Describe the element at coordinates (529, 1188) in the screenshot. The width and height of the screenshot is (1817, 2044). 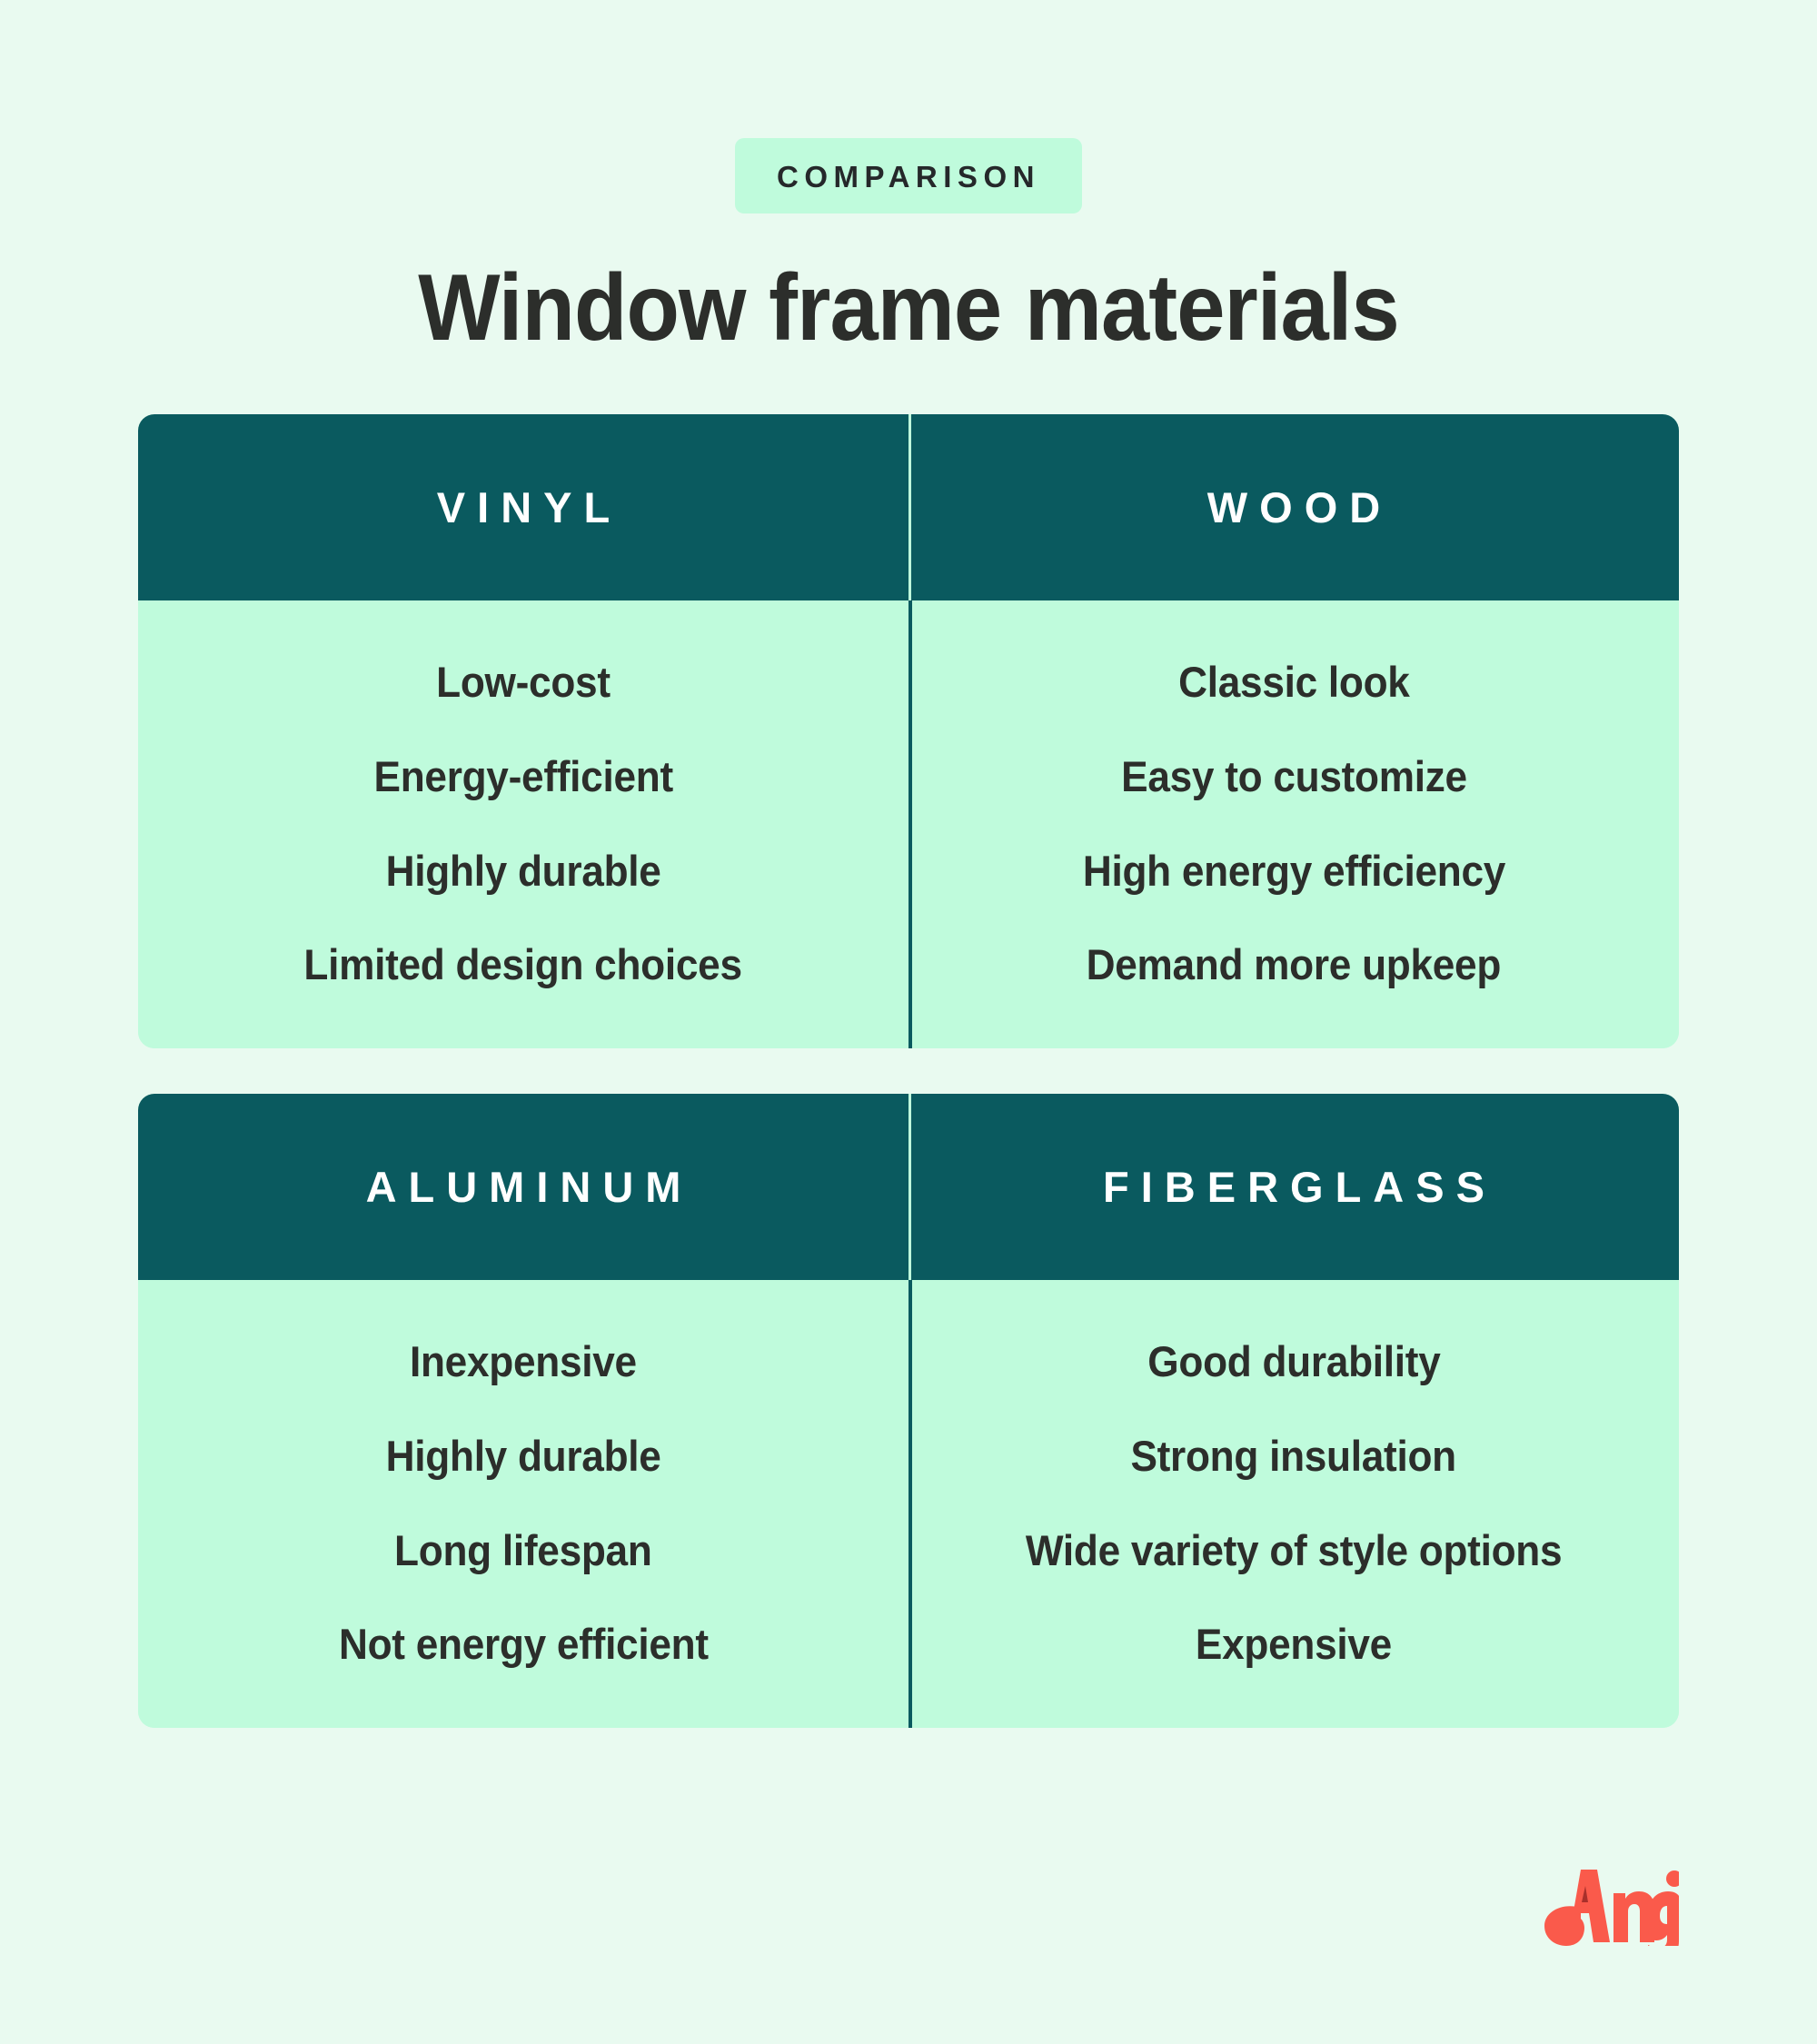
I see `column-title: ALUMINUM` at that location.